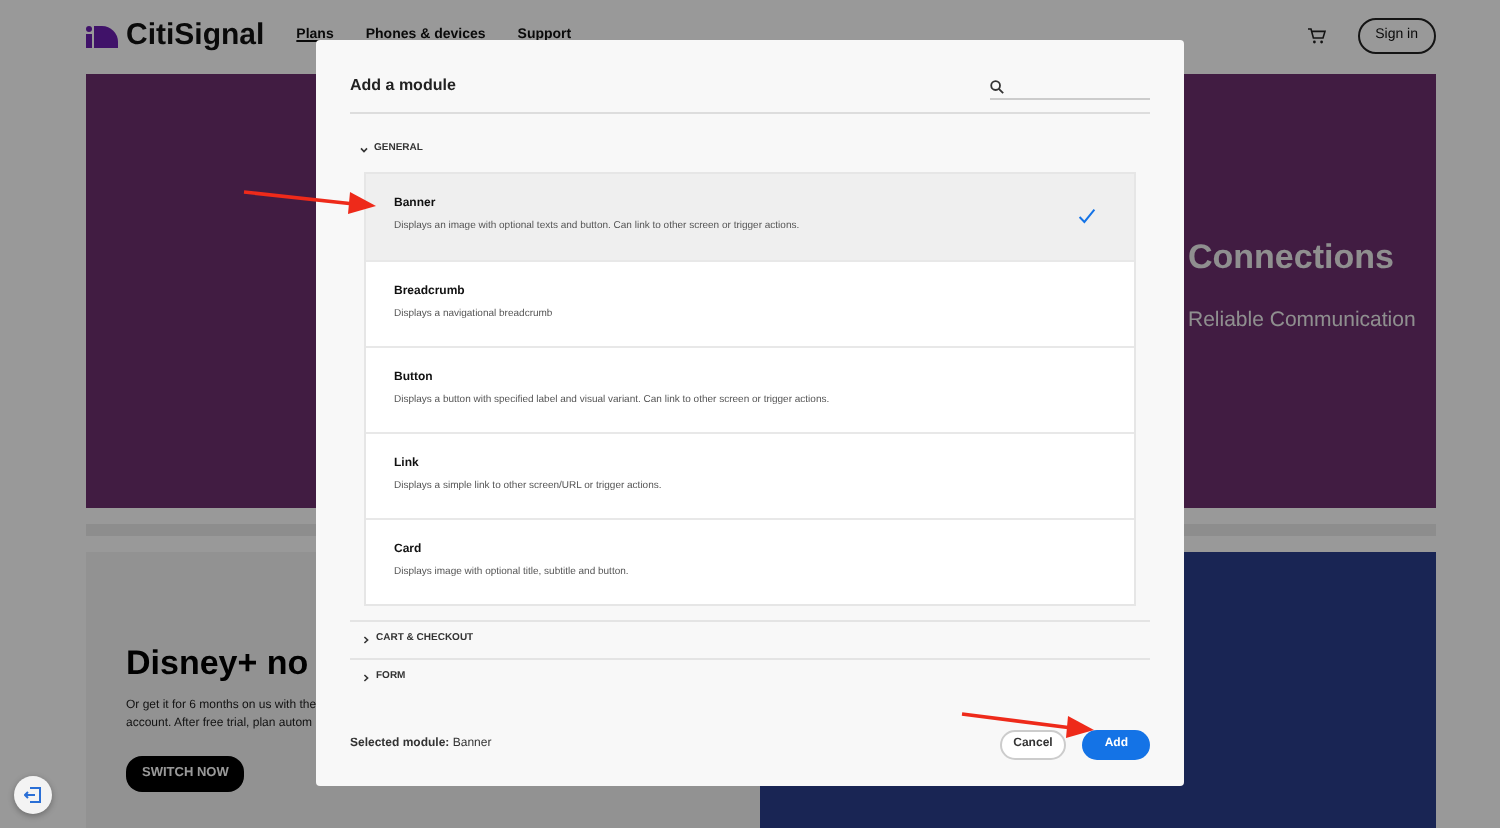 This screenshot has width=1500, height=828. I want to click on exit-icon, so click(33, 795).